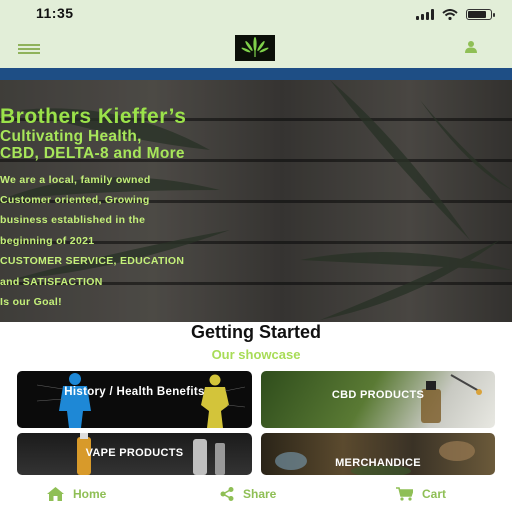 Image resolution: width=512 pixels, height=512 pixels. Describe the element at coordinates (134, 392) in the screenshot. I see `card-label: History / Health Benefits` at that location.